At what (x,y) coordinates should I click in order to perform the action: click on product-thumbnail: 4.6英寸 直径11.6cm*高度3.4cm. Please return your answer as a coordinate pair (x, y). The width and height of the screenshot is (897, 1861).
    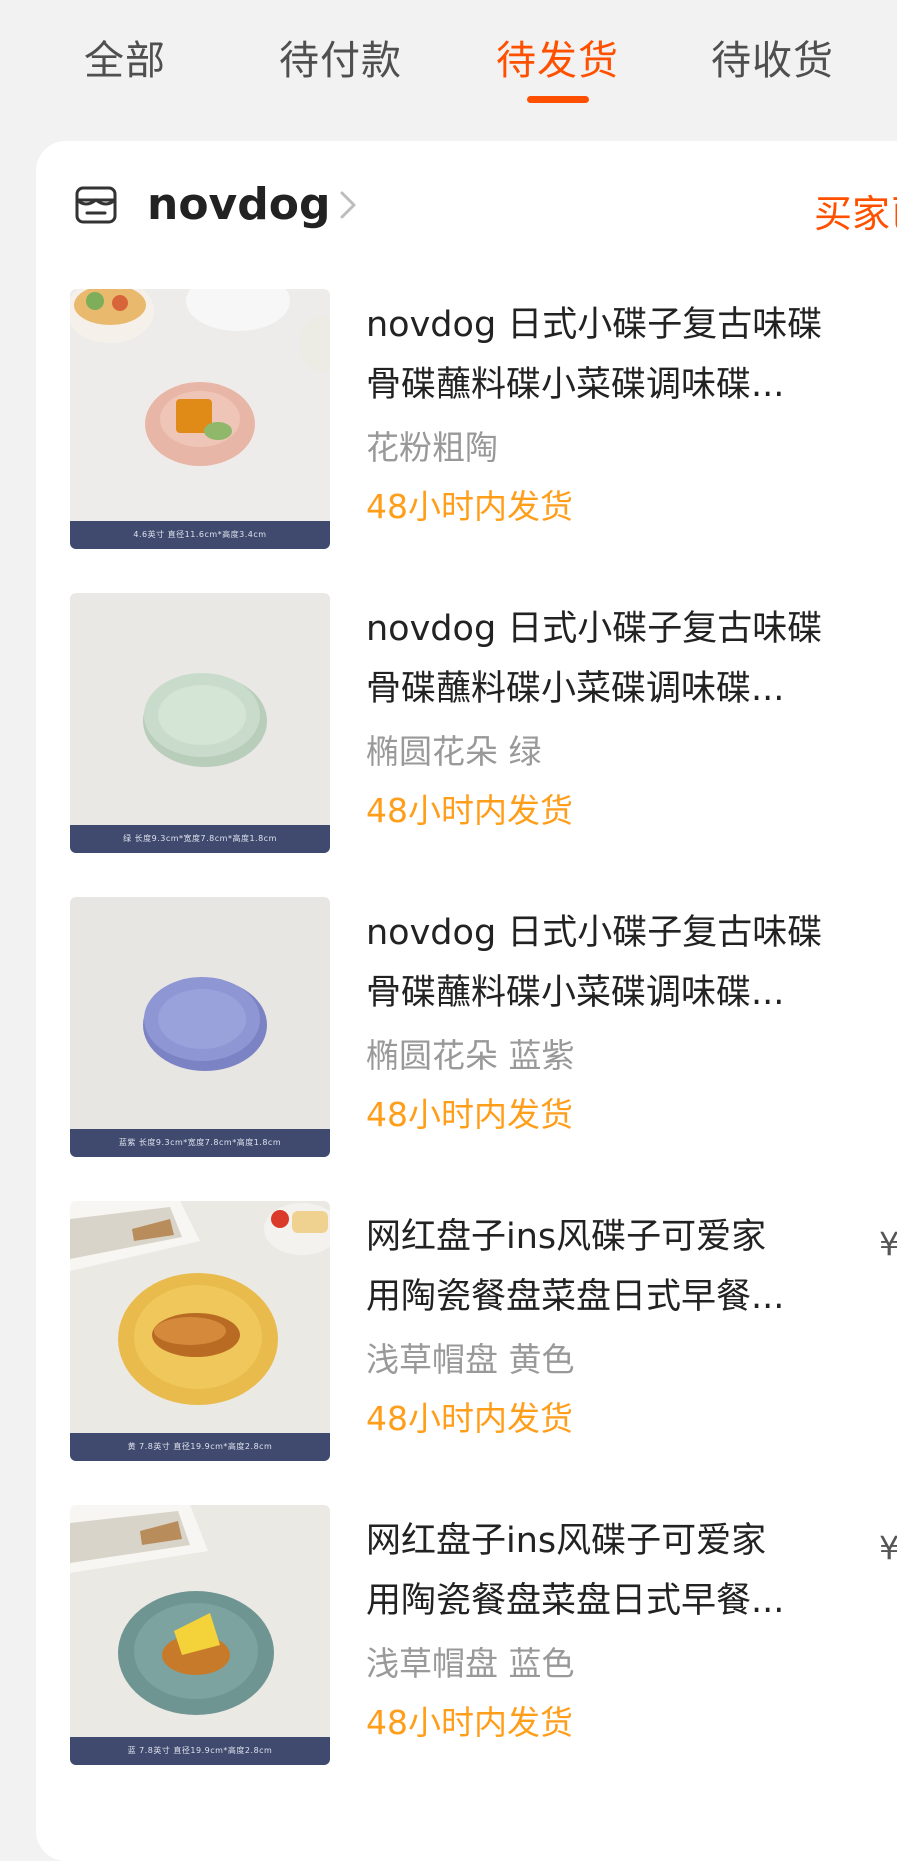
    Looking at the image, I should click on (200, 419).